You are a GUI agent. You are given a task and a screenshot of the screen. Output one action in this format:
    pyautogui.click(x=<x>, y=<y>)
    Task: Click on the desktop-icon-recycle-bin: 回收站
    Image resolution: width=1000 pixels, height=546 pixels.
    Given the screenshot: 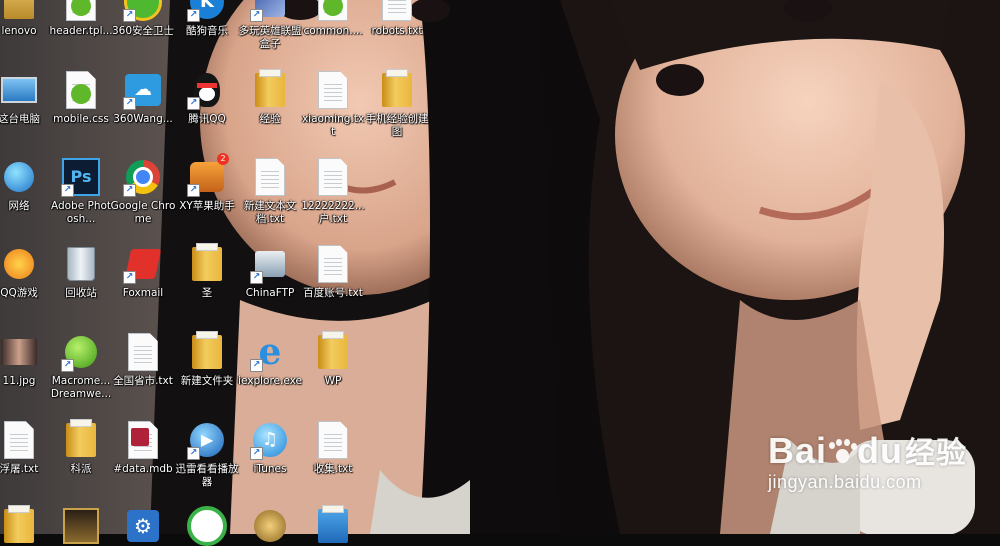 What is the action you would take?
    pyautogui.click(x=81, y=272)
    